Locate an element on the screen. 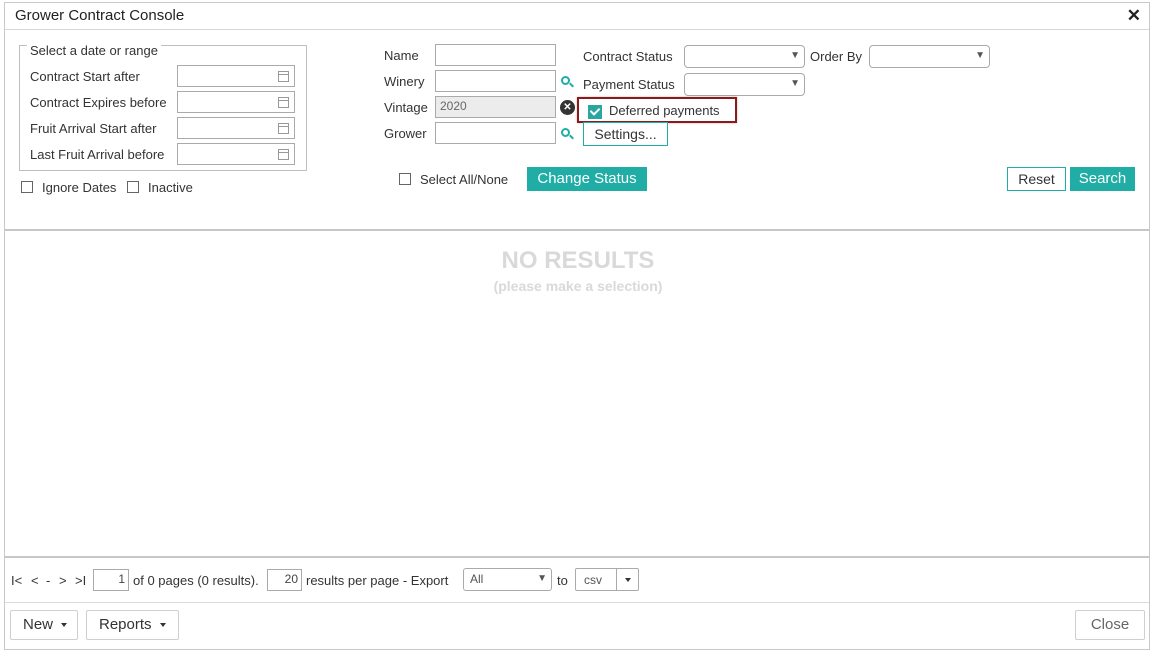 This screenshot has height=652, width=1154. to-text: to is located at coordinates (562, 580).